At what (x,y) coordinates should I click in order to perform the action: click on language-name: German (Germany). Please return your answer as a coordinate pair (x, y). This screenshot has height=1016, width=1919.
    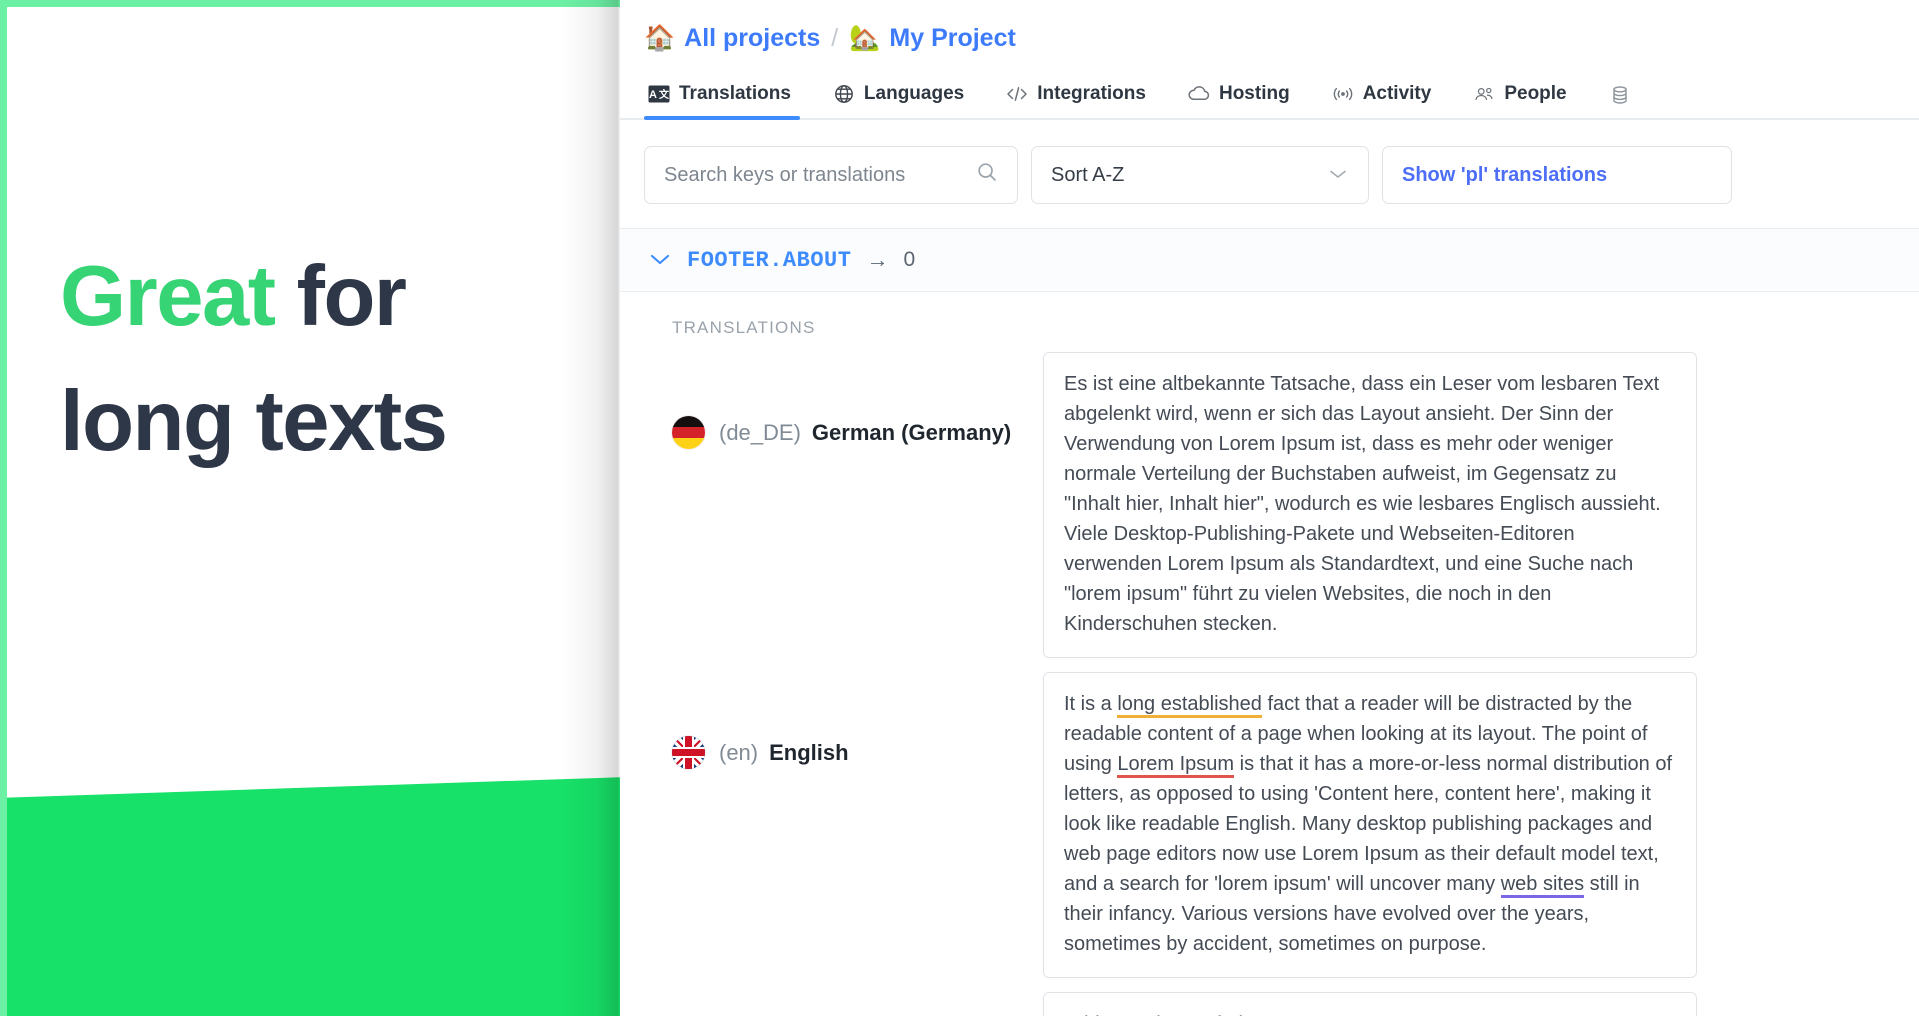
    Looking at the image, I should click on (911, 432).